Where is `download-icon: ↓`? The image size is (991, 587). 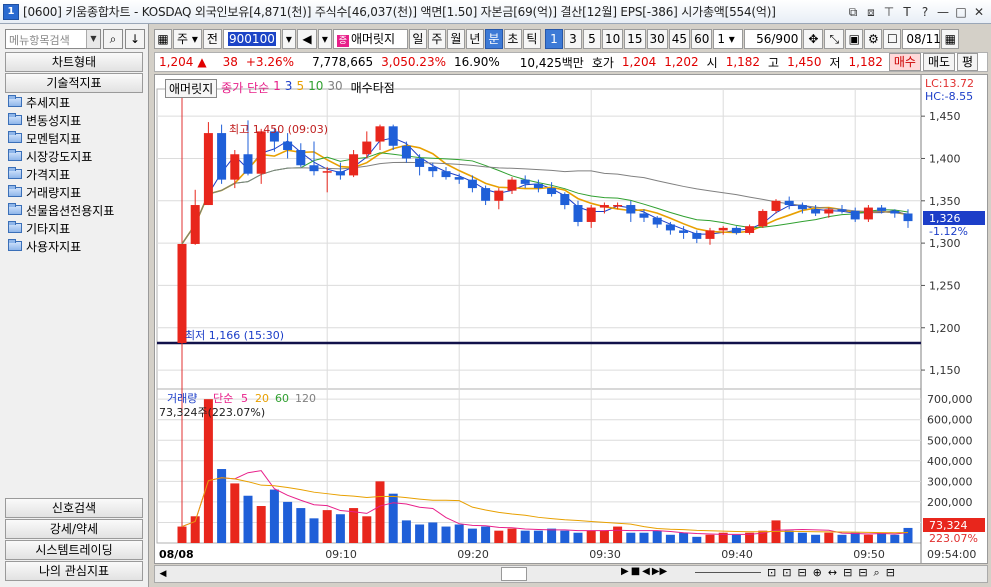
download-icon: ↓ is located at coordinates (135, 39).